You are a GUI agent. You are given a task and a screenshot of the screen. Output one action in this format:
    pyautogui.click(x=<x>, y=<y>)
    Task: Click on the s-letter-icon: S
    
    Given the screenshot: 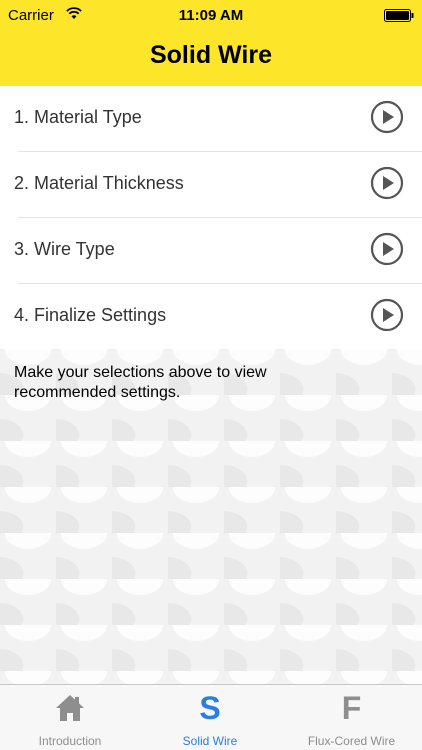 What is the action you would take?
    pyautogui.click(x=210, y=708)
    